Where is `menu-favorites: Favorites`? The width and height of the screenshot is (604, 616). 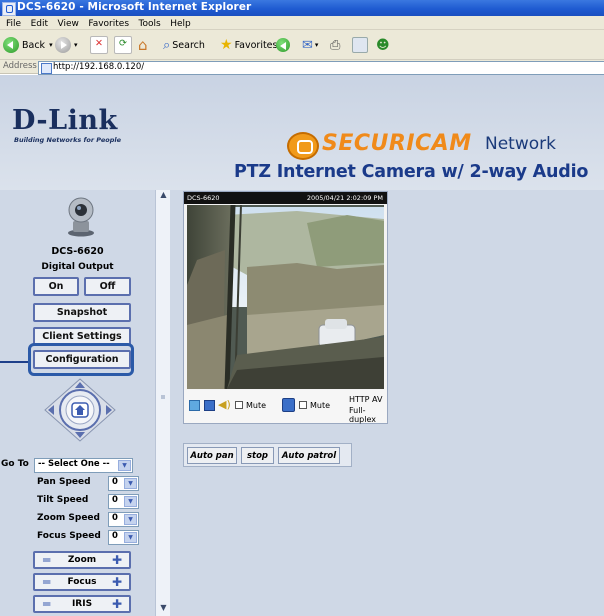
menu-favorites: Favorites is located at coordinates (108, 24).